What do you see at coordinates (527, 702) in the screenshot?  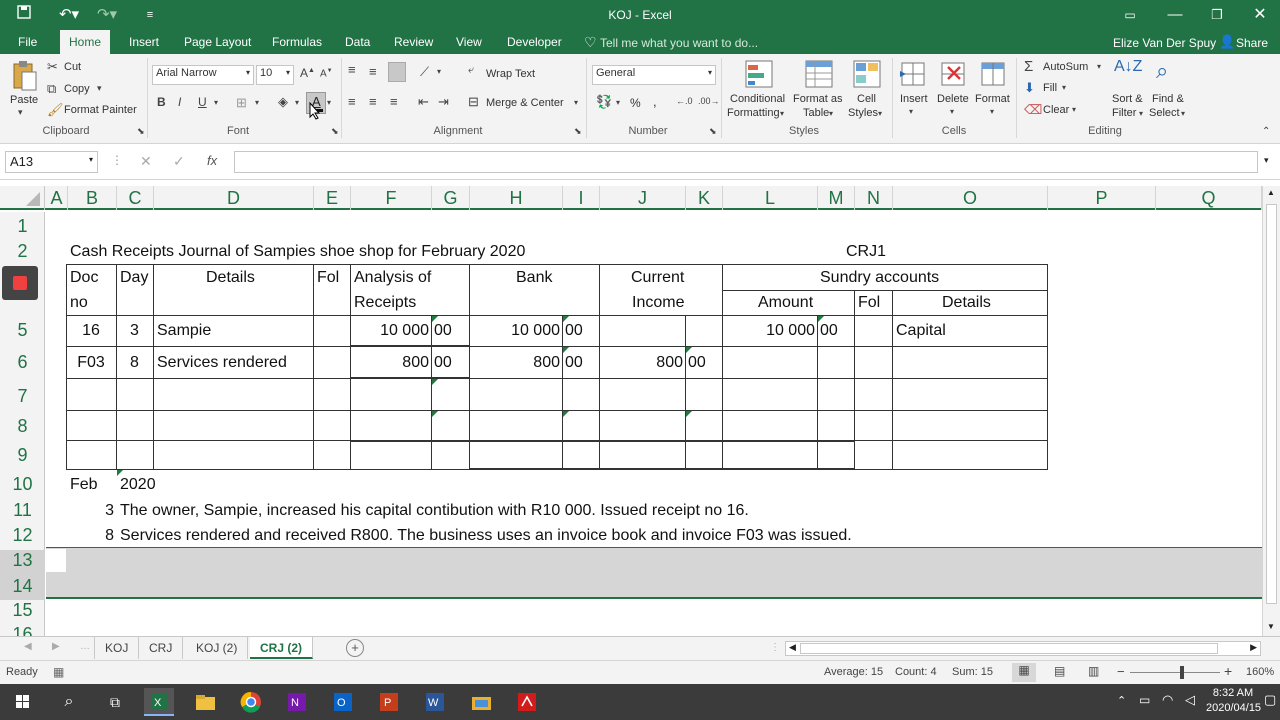 I see `acrobat-icon` at bounding box center [527, 702].